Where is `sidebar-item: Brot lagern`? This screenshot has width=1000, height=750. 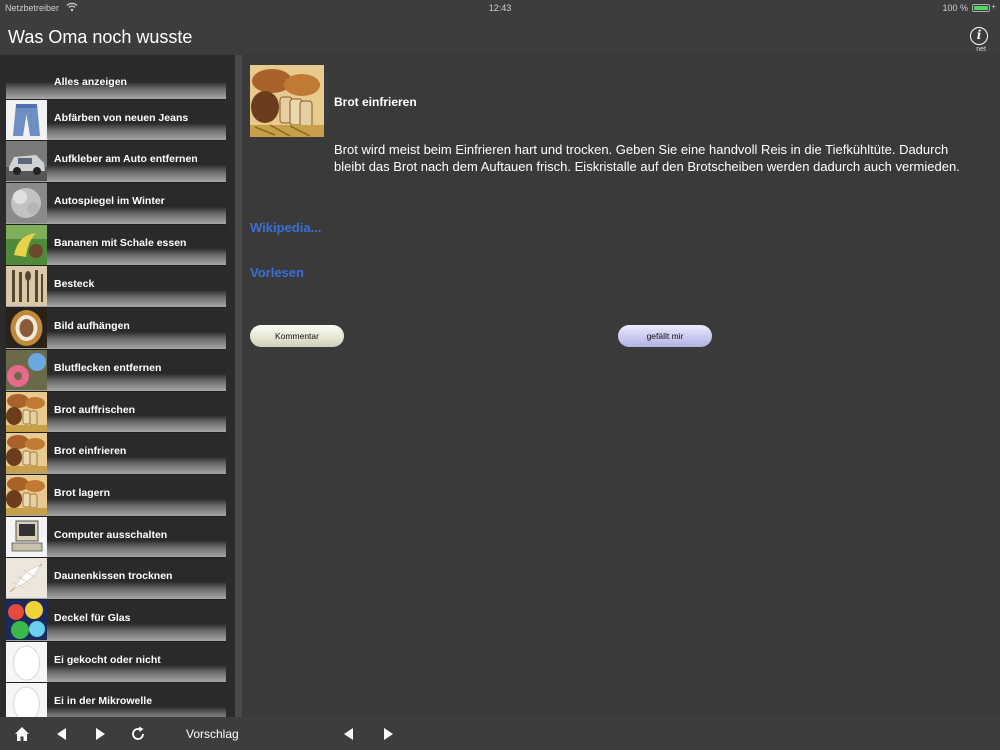 sidebar-item: Brot lagern is located at coordinates (116, 495).